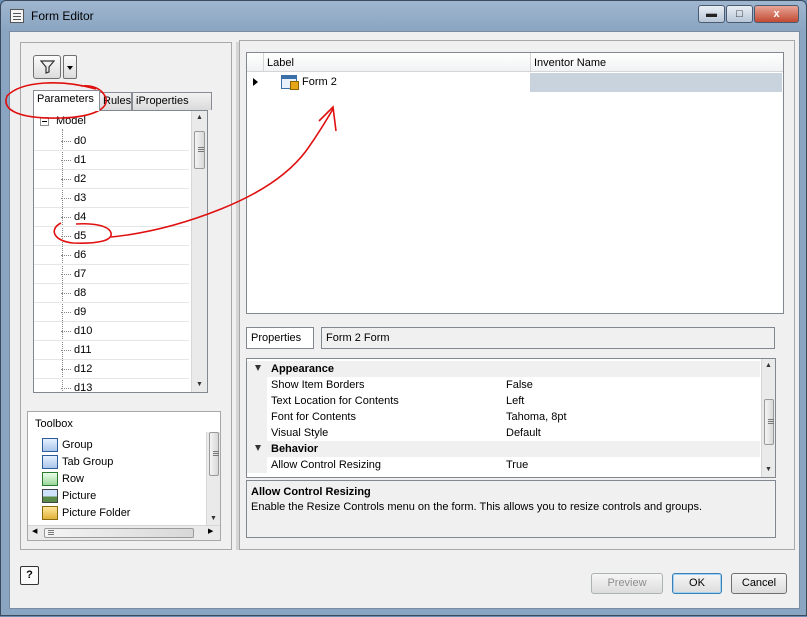 The image size is (807, 617). I want to click on tree-item-d3: d3, so click(111, 198).